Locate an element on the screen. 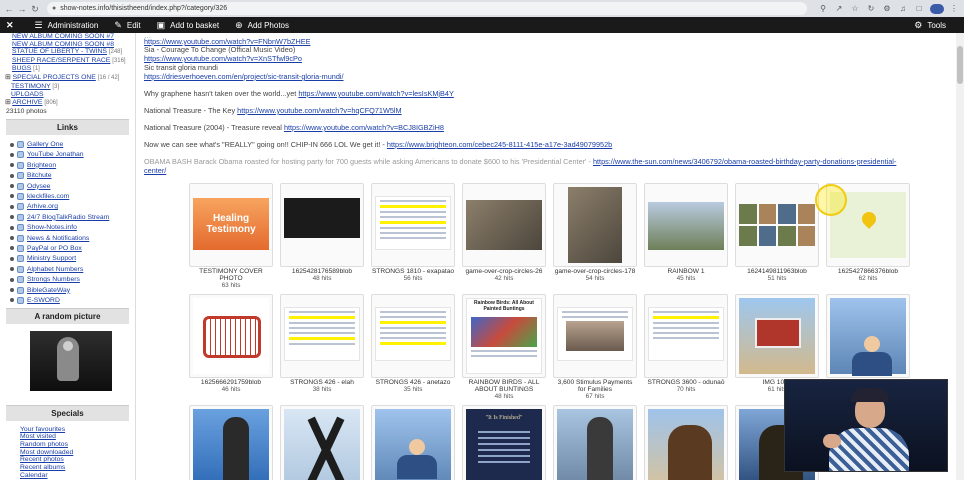 The height and width of the screenshot is (480, 964). specials-item: Recent photos is located at coordinates (77, 460).